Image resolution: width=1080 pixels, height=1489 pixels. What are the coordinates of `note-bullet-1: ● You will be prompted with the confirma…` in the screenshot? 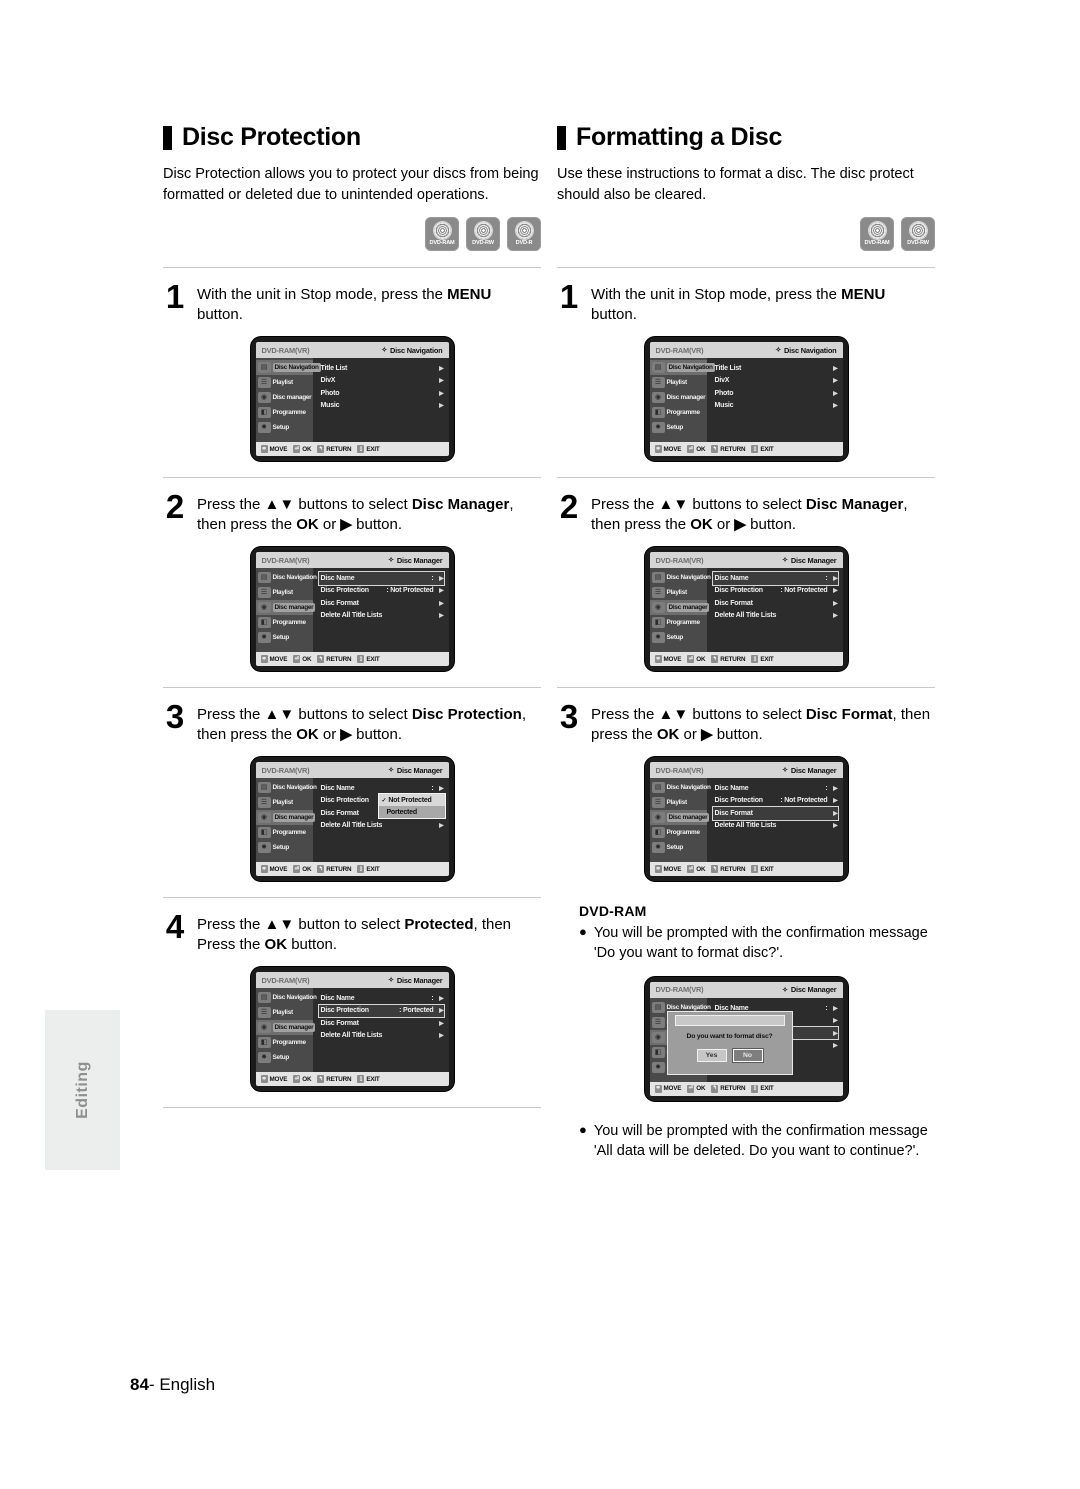 It's located at (757, 943).